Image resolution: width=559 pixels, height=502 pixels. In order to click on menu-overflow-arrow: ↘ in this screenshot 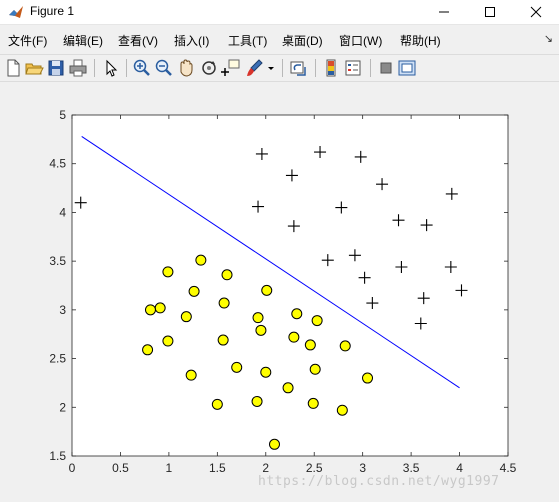, I will do `click(548, 38)`.